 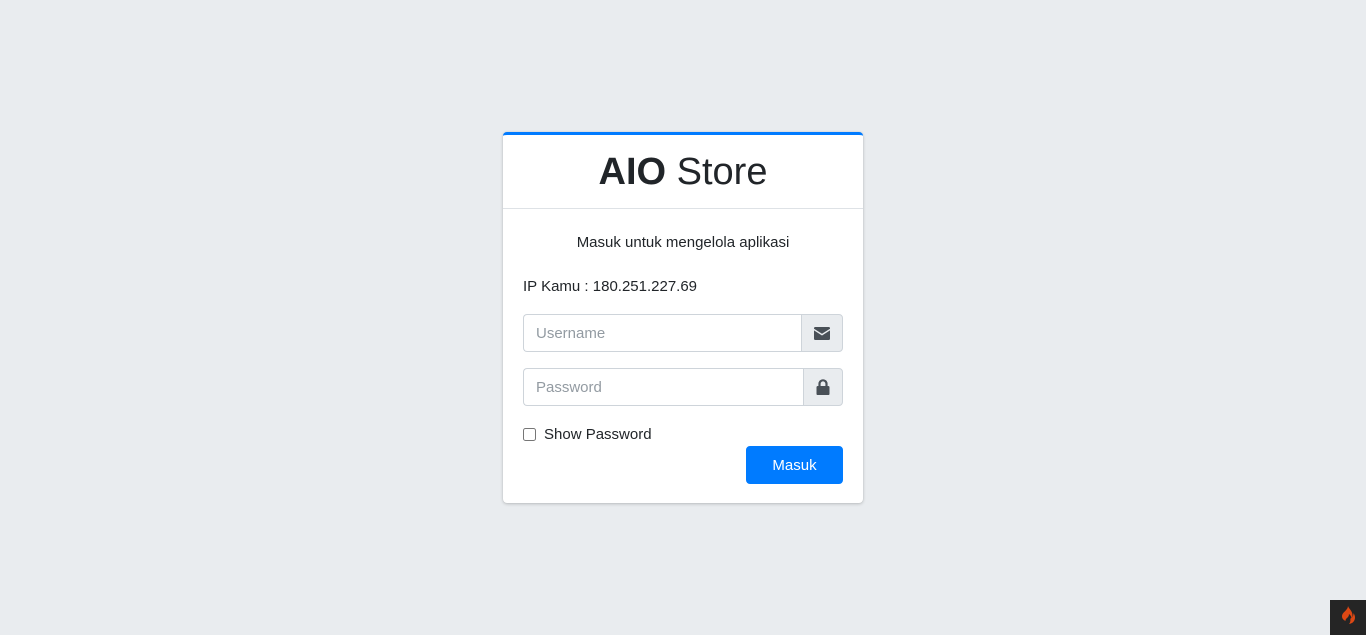 What do you see at coordinates (663, 387) in the screenshot?
I see `password-input` at bounding box center [663, 387].